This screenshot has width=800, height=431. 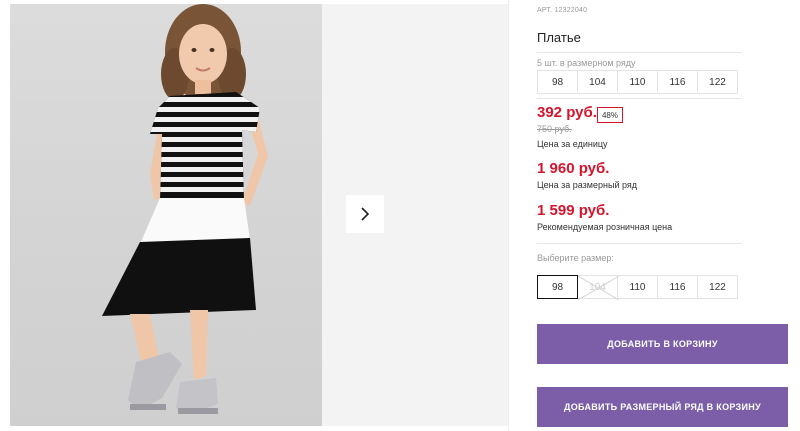 What do you see at coordinates (597, 82) in the screenshot?
I see `size-row-cell: 104` at bounding box center [597, 82].